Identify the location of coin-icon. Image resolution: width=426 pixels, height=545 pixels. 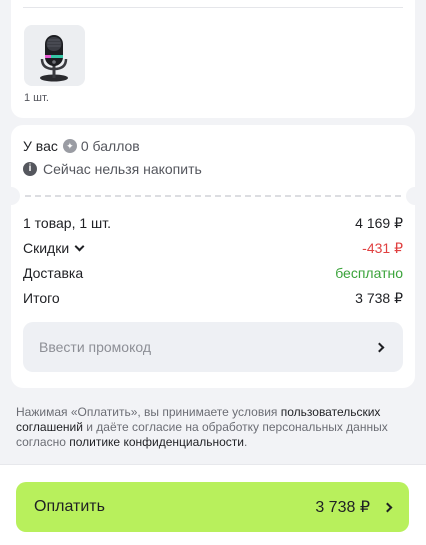
(69, 146).